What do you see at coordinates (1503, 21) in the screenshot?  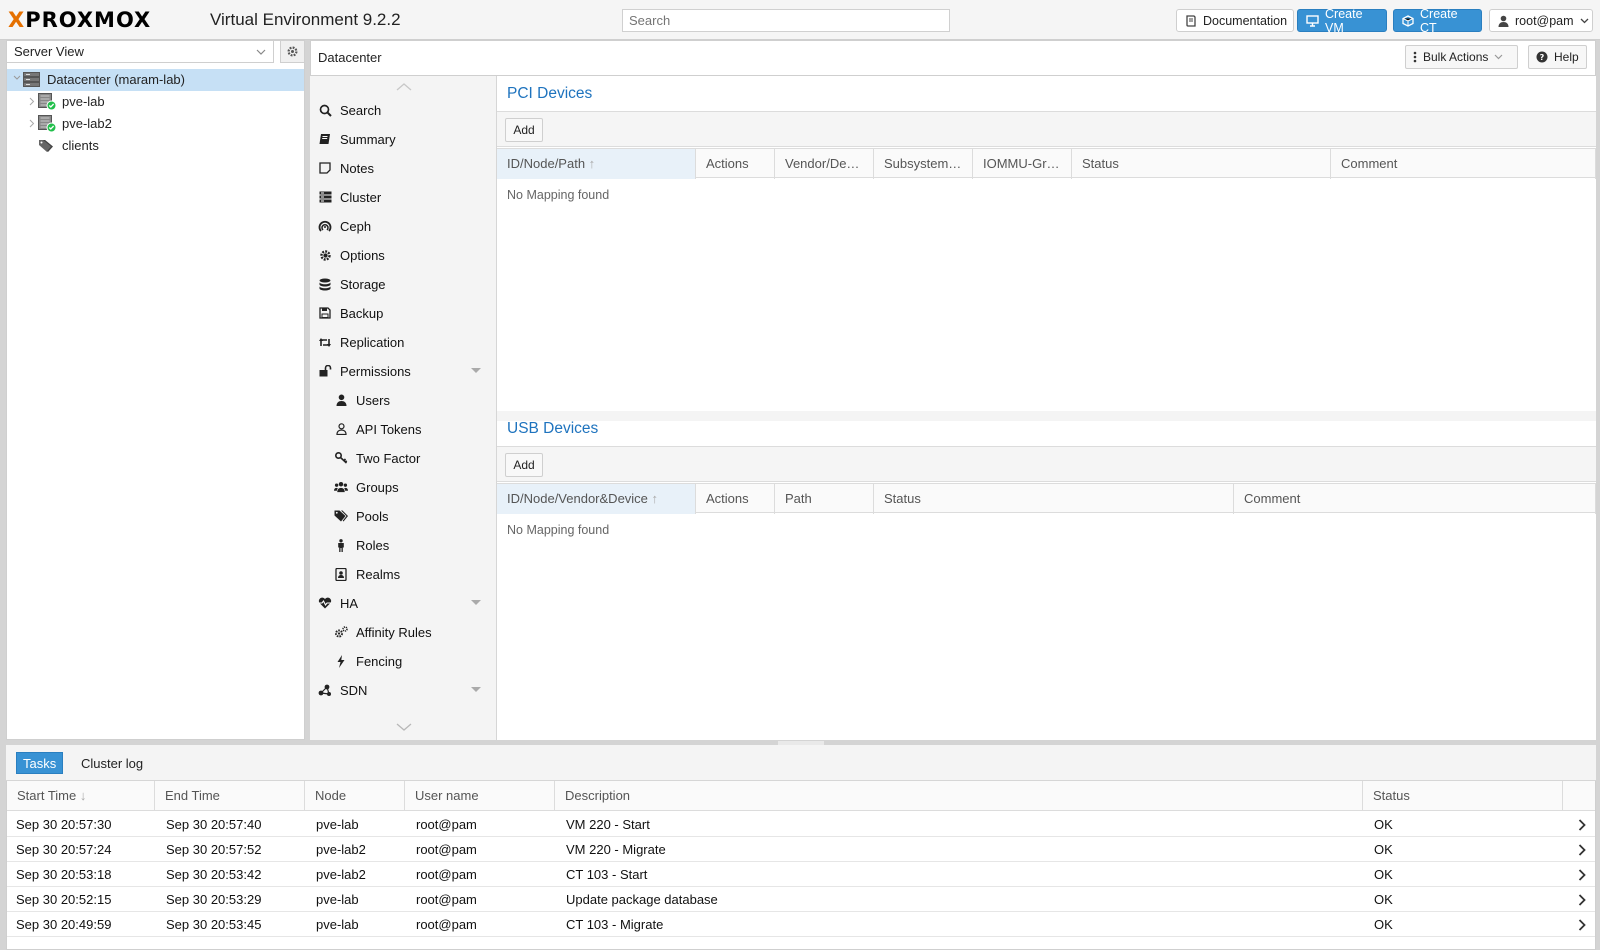 I see `user-icon` at bounding box center [1503, 21].